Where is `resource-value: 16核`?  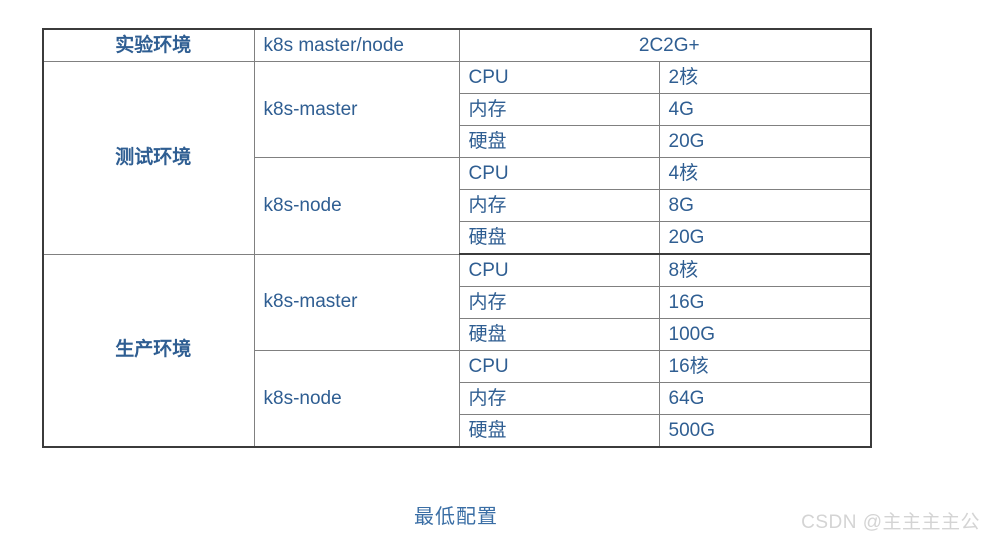 resource-value: 16核 is located at coordinates (765, 366).